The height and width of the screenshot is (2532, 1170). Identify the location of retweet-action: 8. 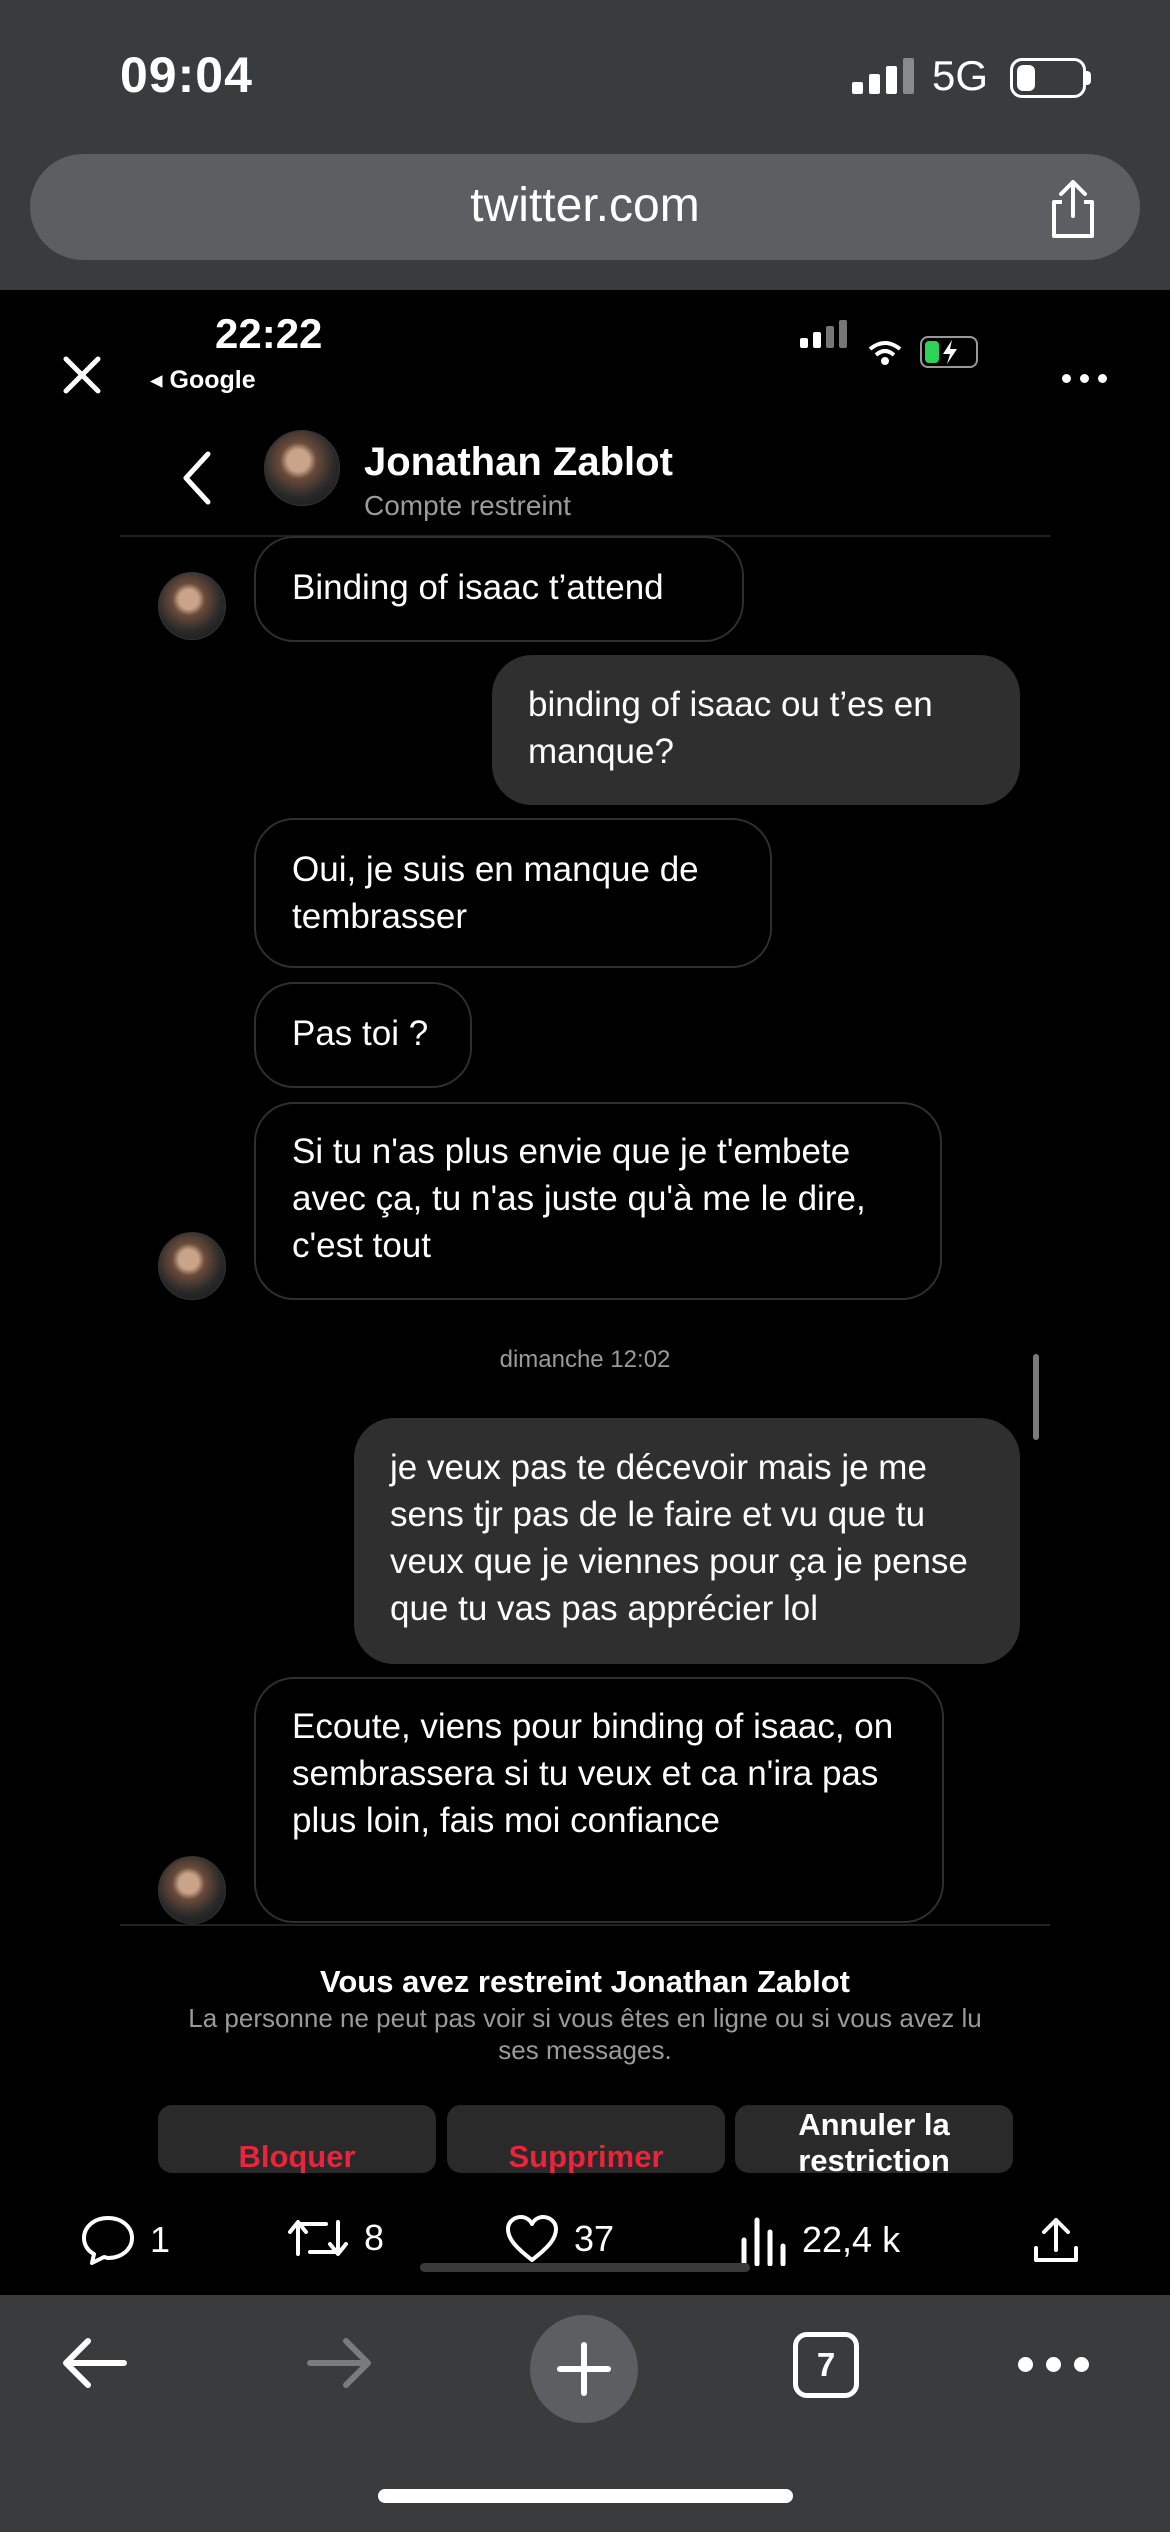
(335, 2238).